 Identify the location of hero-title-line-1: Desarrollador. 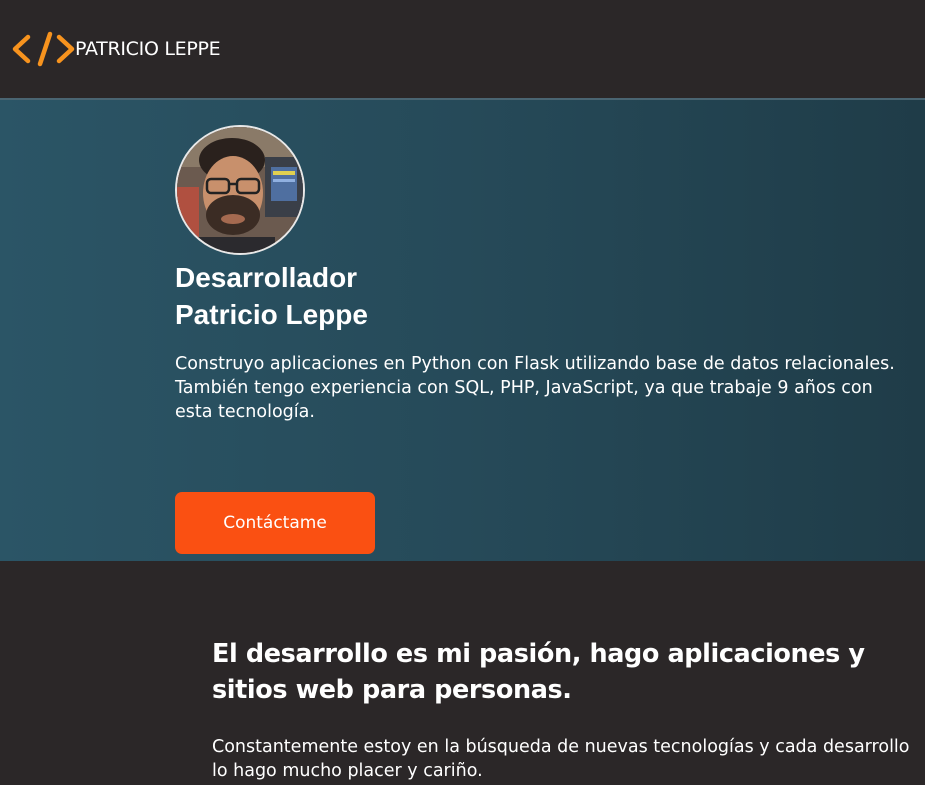
(266, 277).